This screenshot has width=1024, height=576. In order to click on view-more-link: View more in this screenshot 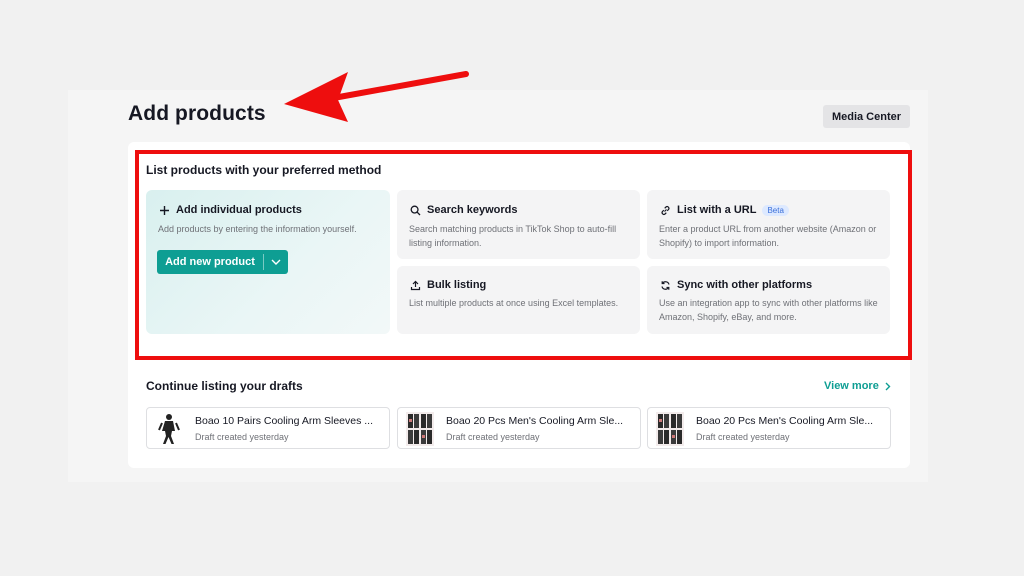, I will do `click(857, 386)`.